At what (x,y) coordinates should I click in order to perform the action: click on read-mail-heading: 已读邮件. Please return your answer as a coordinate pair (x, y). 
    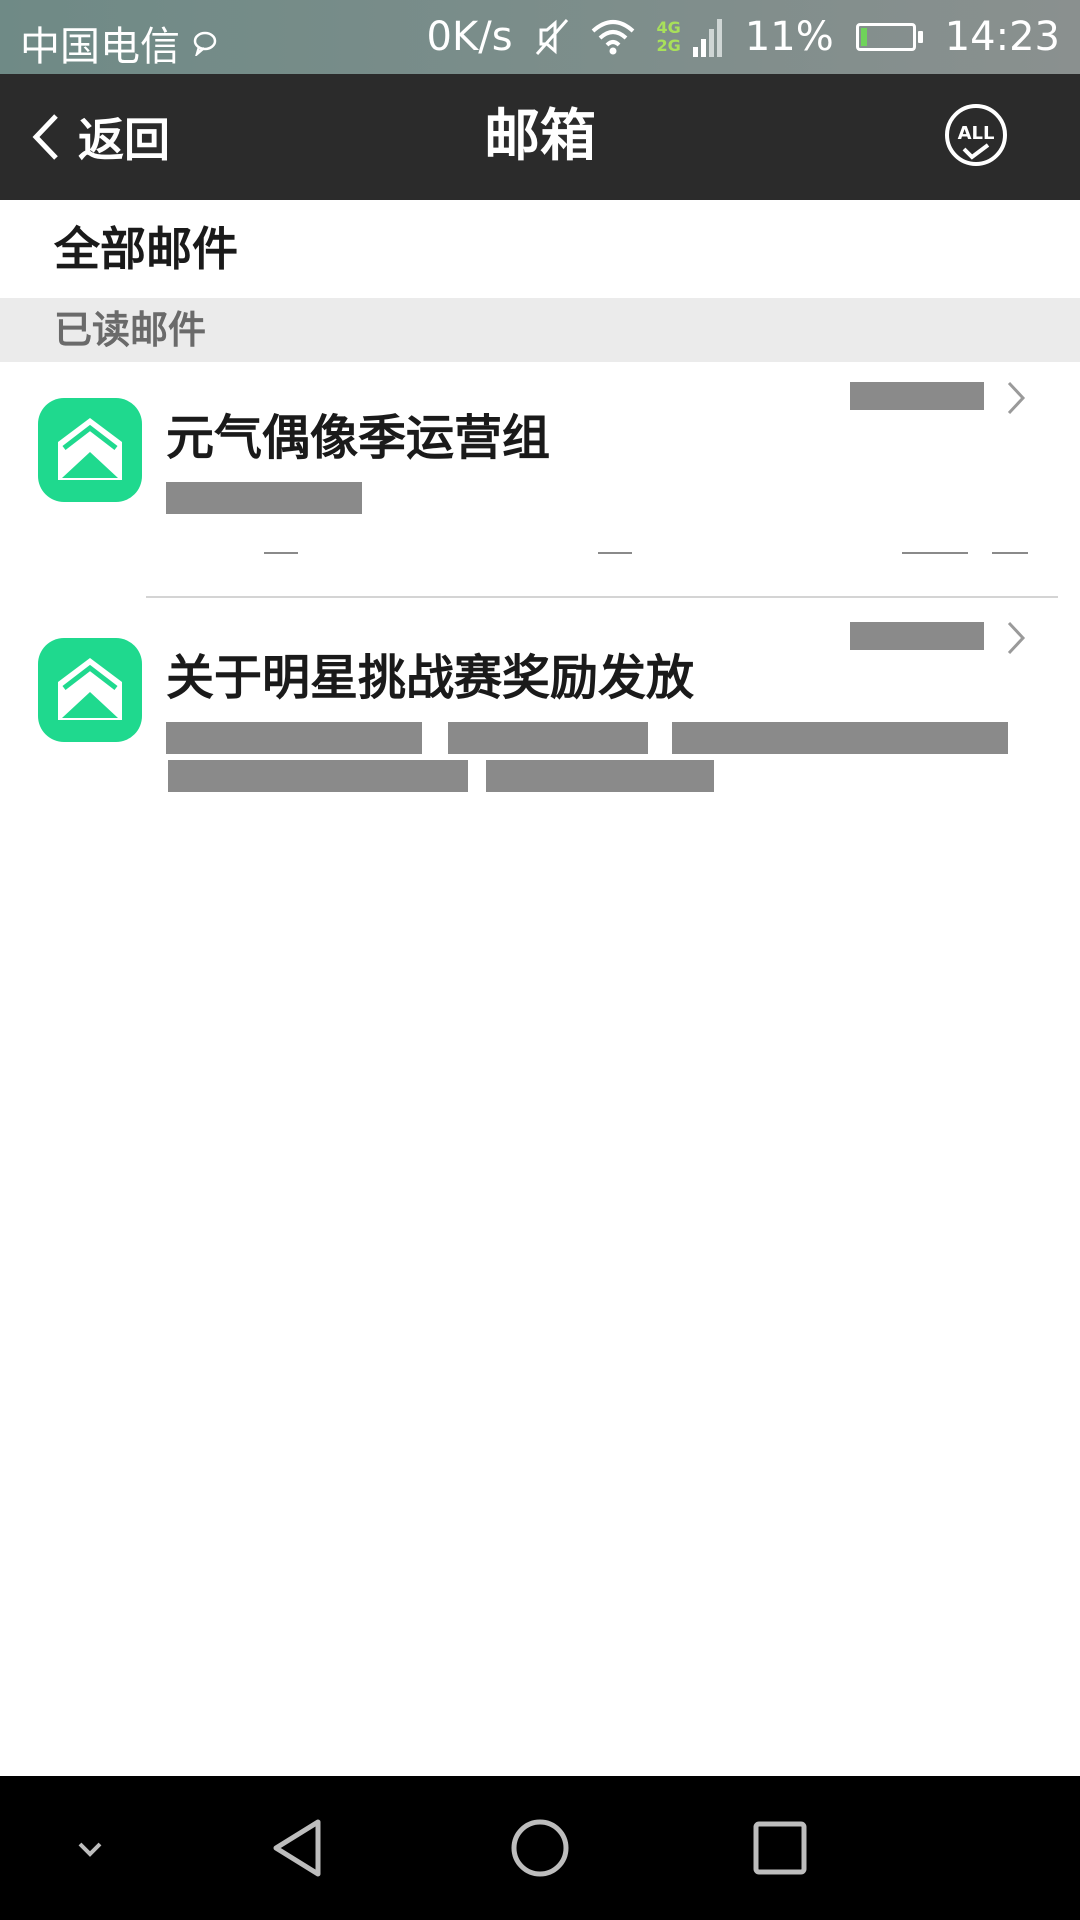
    Looking at the image, I should click on (130, 330).